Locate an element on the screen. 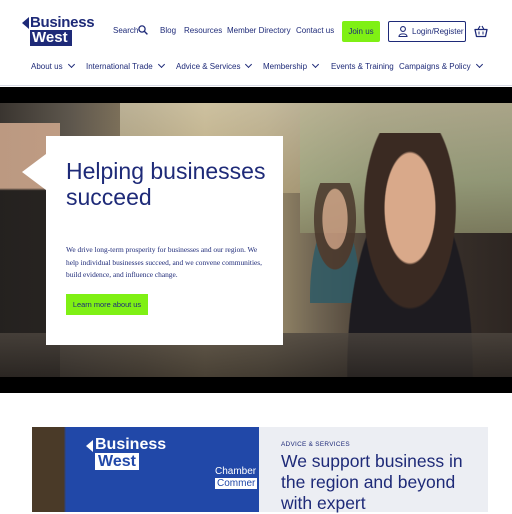 The height and width of the screenshot is (514, 512). nav-events-training-label: Events & Training is located at coordinates (362, 66).